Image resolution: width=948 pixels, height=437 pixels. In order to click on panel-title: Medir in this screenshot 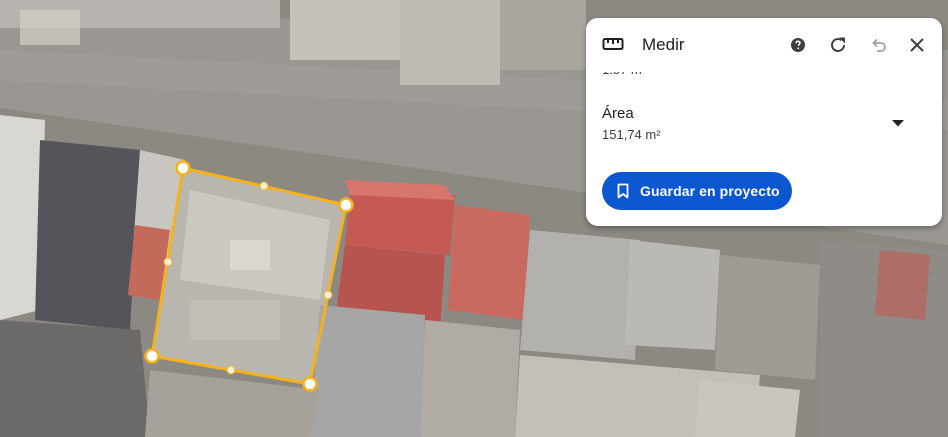, I will do `click(663, 44)`.